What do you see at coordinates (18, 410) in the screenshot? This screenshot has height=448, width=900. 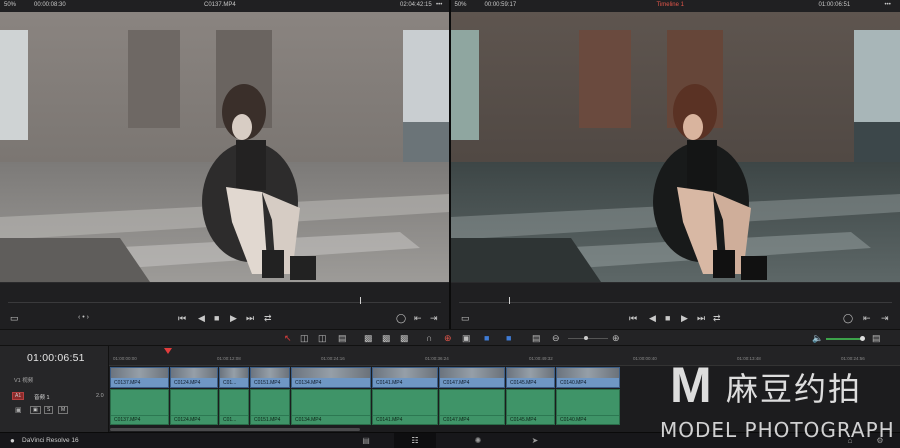 I see `track-lock-icon: ▣` at bounding box center [18, 410].